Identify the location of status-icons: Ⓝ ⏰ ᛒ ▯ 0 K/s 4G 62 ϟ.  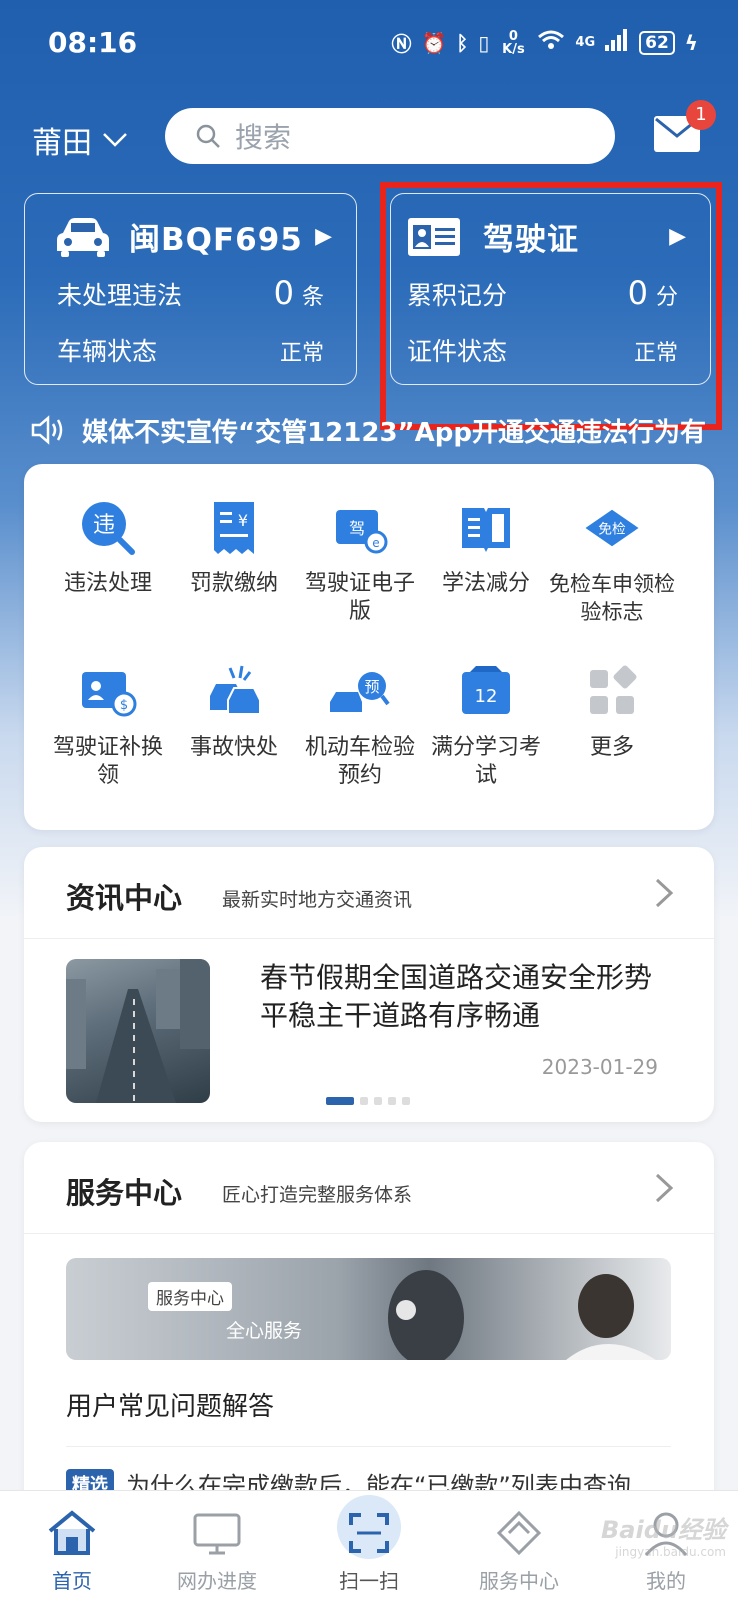
(544, 42).